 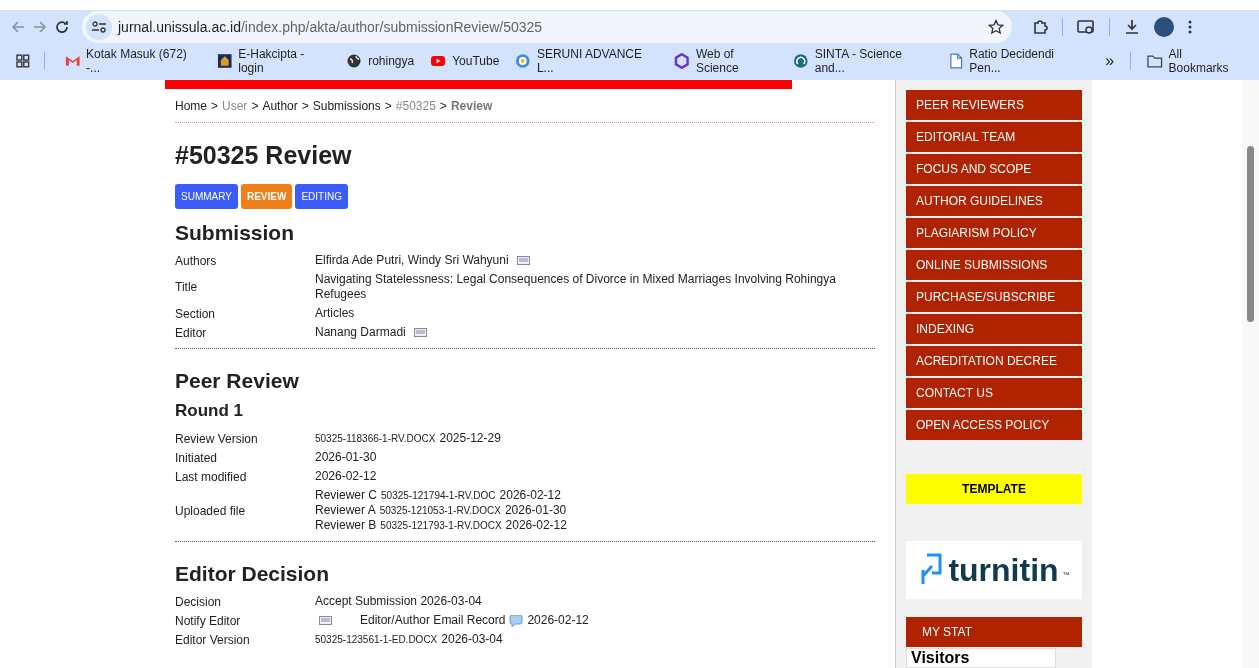 What do you see at coordinates (440, 510) in the screenshot?
I see `file-link: 50325-121053-1-RV.DOCX` at bounding box center [440, 510].